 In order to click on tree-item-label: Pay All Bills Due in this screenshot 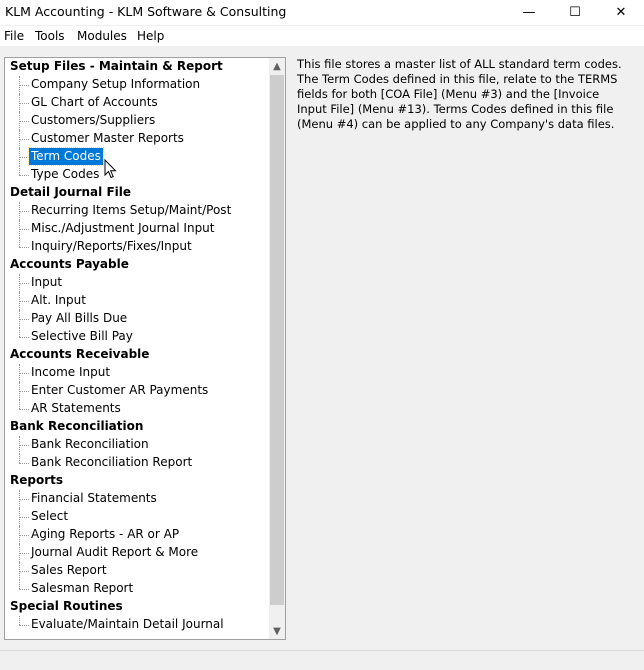, I will do `click(79, 318)`.